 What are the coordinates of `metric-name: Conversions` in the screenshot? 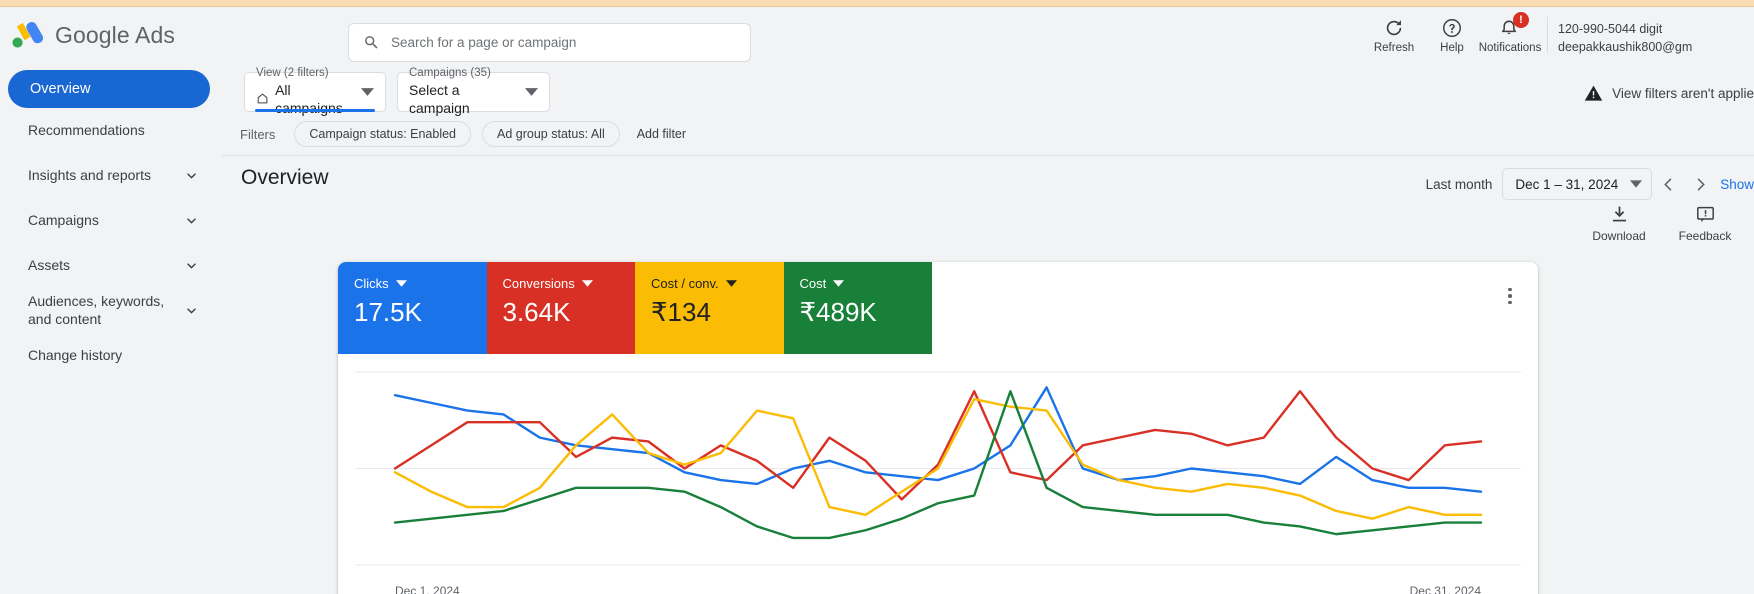 It's located at (538, 283).